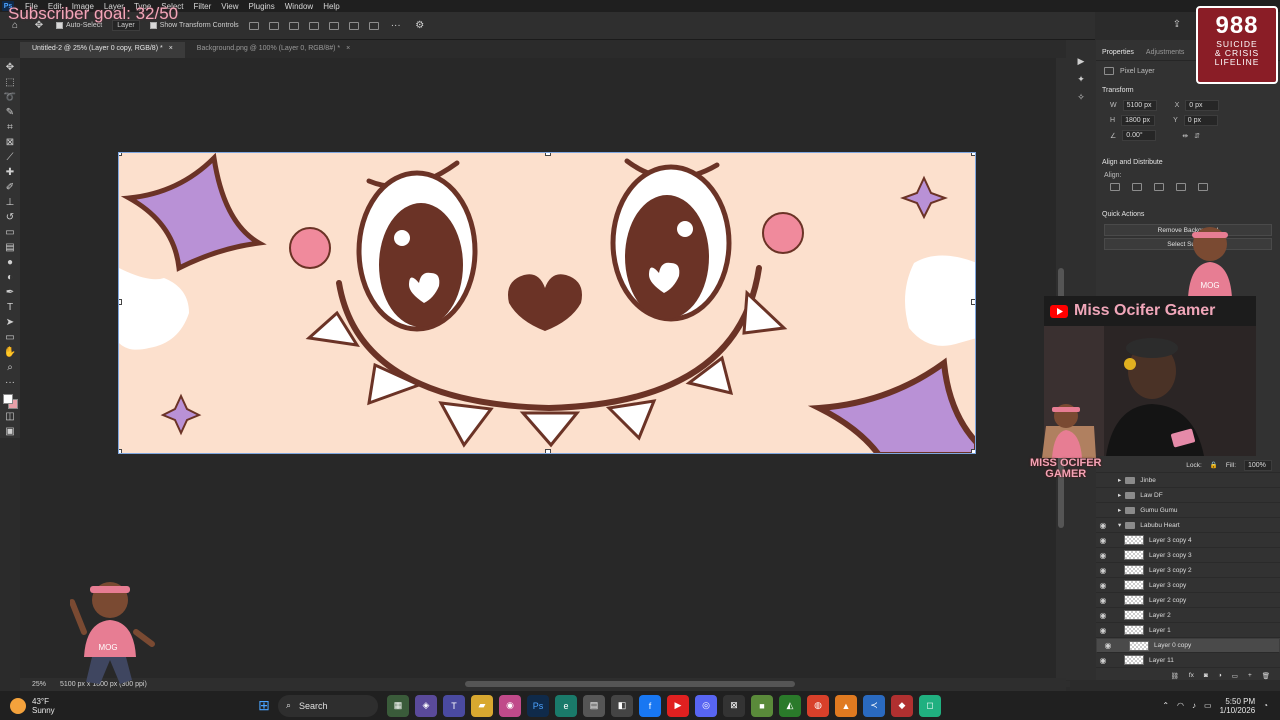 This screenshot has height=720, width=1280. I want to click on gear-icon: ⚙, so click(420, 26).